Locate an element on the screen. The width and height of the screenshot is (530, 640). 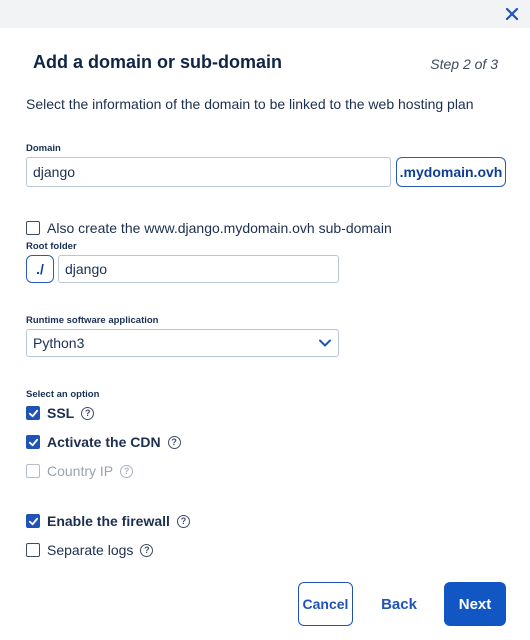
domain-suffix-label: .mydomain.ovh is located at coordinates (451, 172).